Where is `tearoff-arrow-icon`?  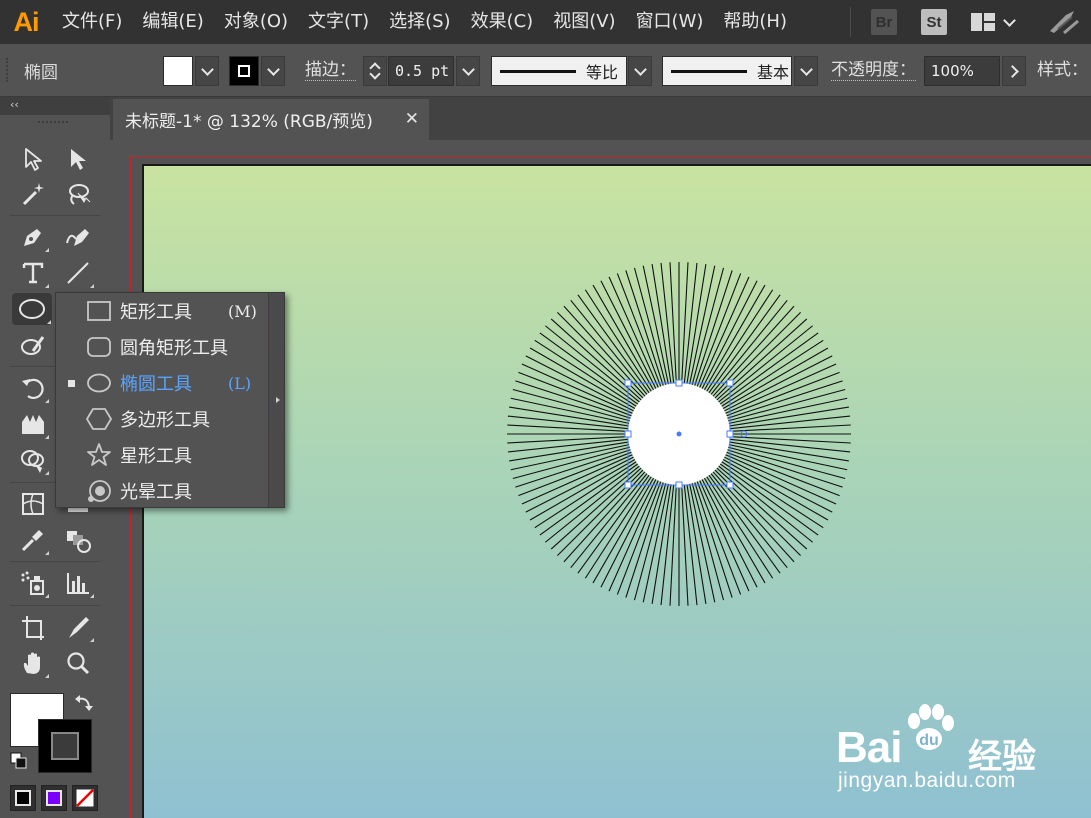 tearoff-arrow-icon is located at coordinates (278, 400).